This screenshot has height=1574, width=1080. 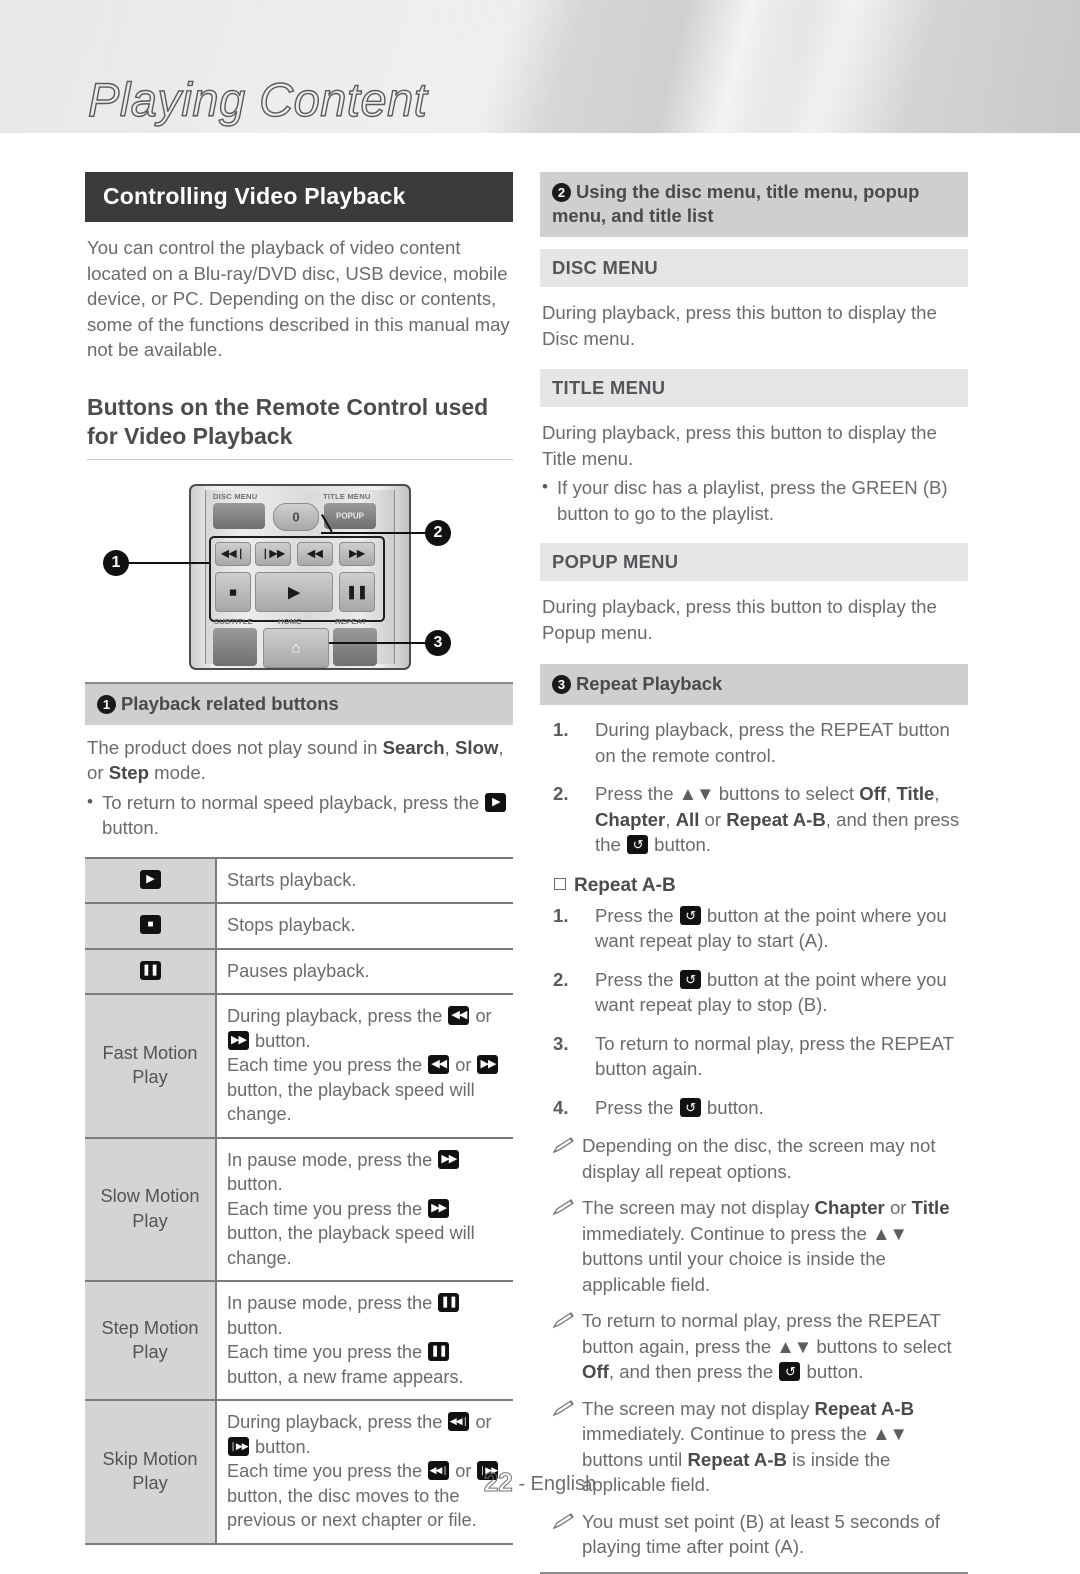 I want to click on n4b: immediately. Continue to press the, so click(x=727, y=1433).